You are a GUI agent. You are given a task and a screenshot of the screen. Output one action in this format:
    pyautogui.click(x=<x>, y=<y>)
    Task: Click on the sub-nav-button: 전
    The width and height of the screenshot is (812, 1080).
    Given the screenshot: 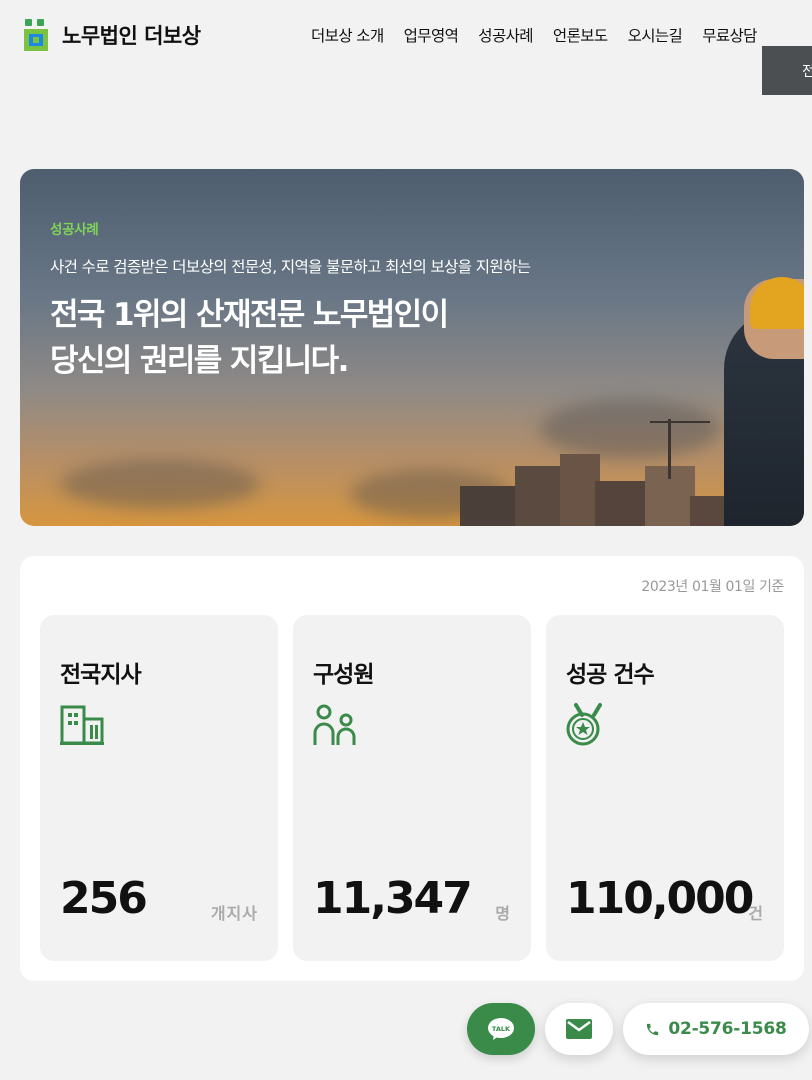 What is the action you would take?
    pyautogui.click(x=787, y=70)
    